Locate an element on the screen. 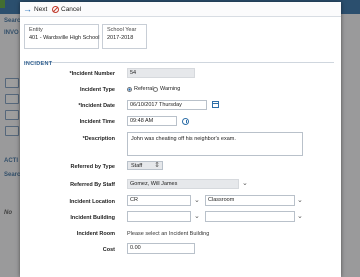  radio-unselected-icon is located at coordinates (155, 89).